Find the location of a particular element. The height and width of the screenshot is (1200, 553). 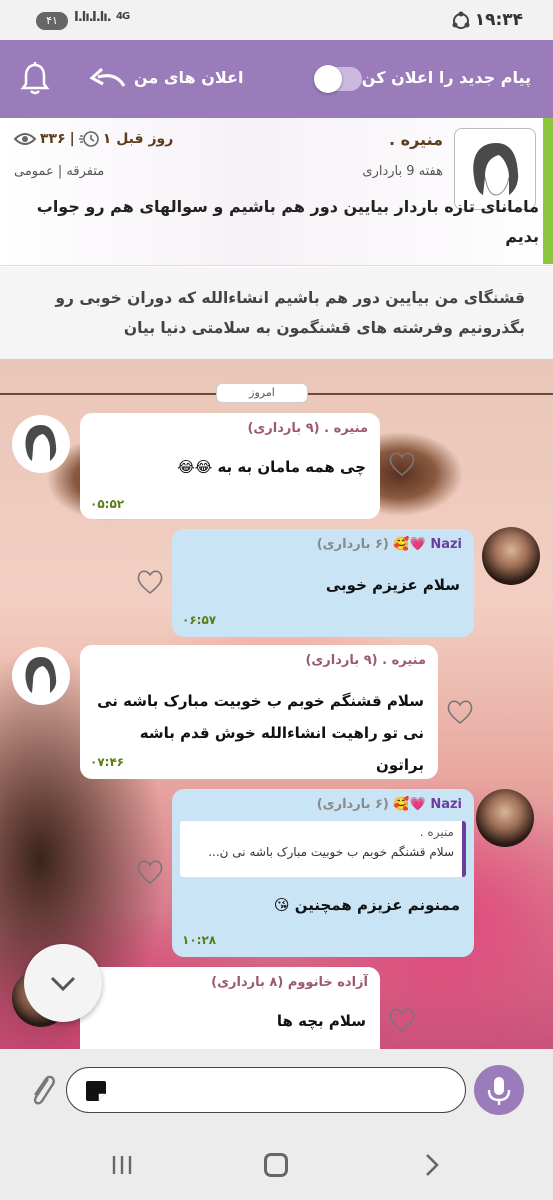

post-time-ago: ۱ روز قبل is located at coordinates (138, 139).